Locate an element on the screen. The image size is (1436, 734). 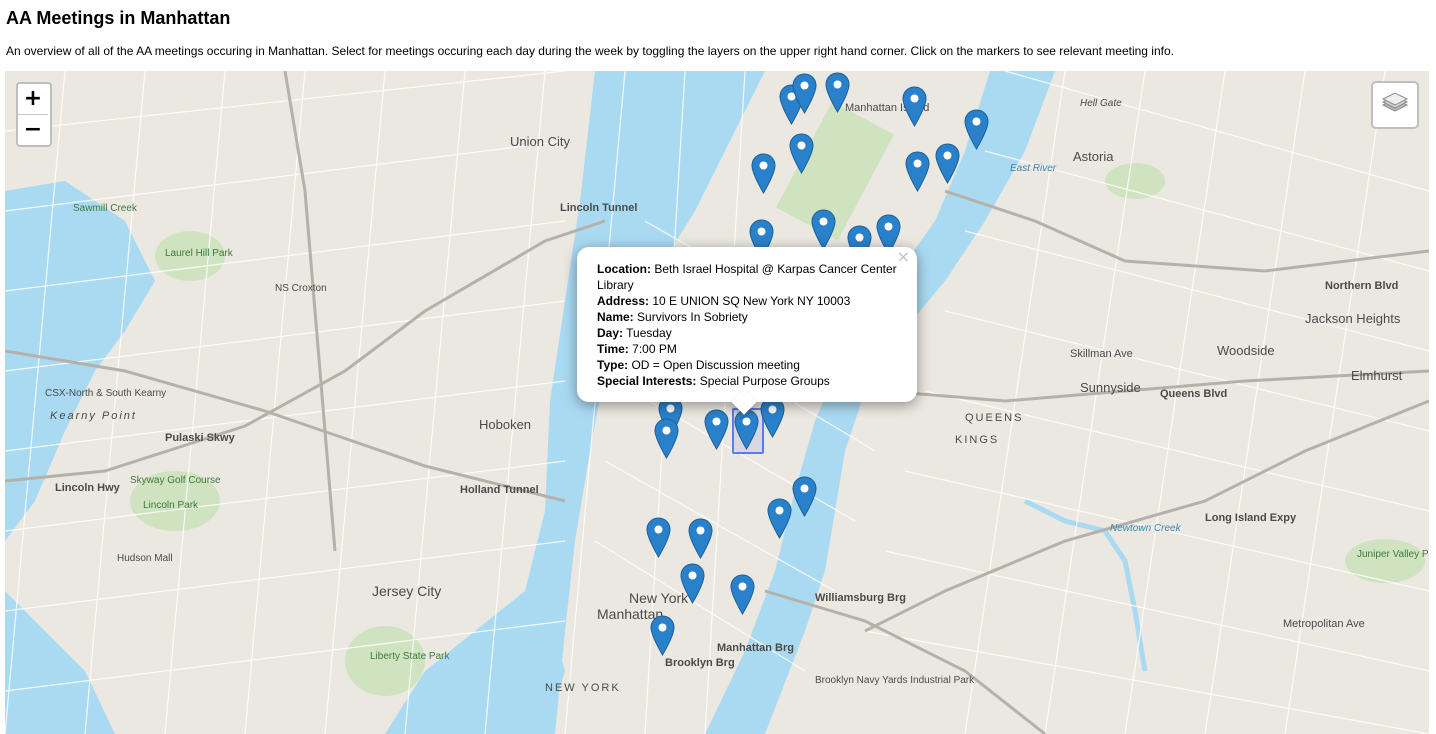
label-long-island-expy: Long Island Expy is located at coordinates (1251, 518).